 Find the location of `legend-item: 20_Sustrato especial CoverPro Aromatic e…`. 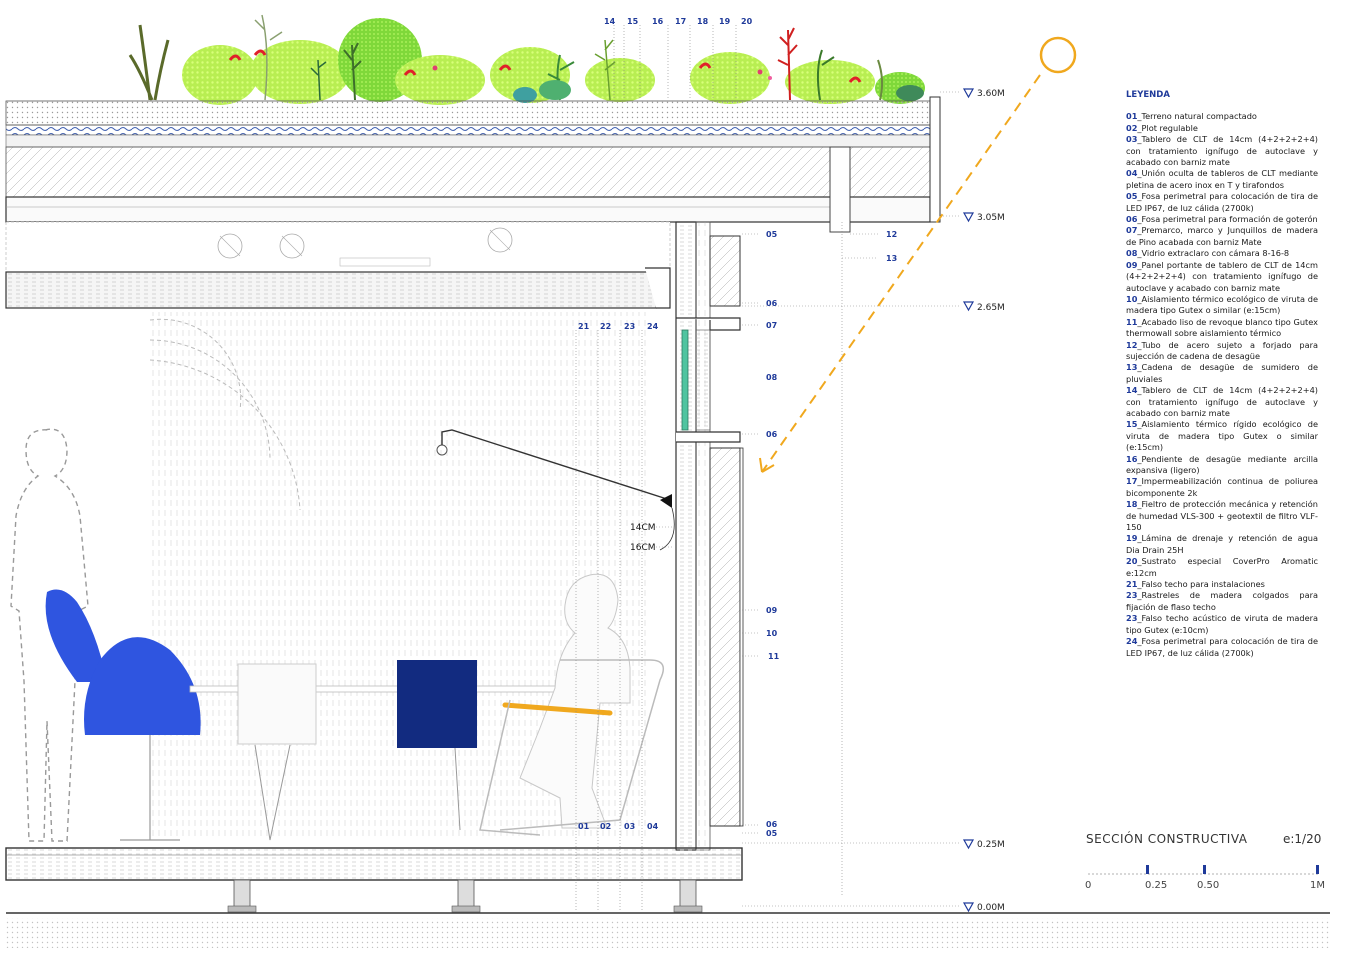

legend-item: 20_Sustrato especial CoverPro Aromatic e… is located at coordinates (1222, 567).